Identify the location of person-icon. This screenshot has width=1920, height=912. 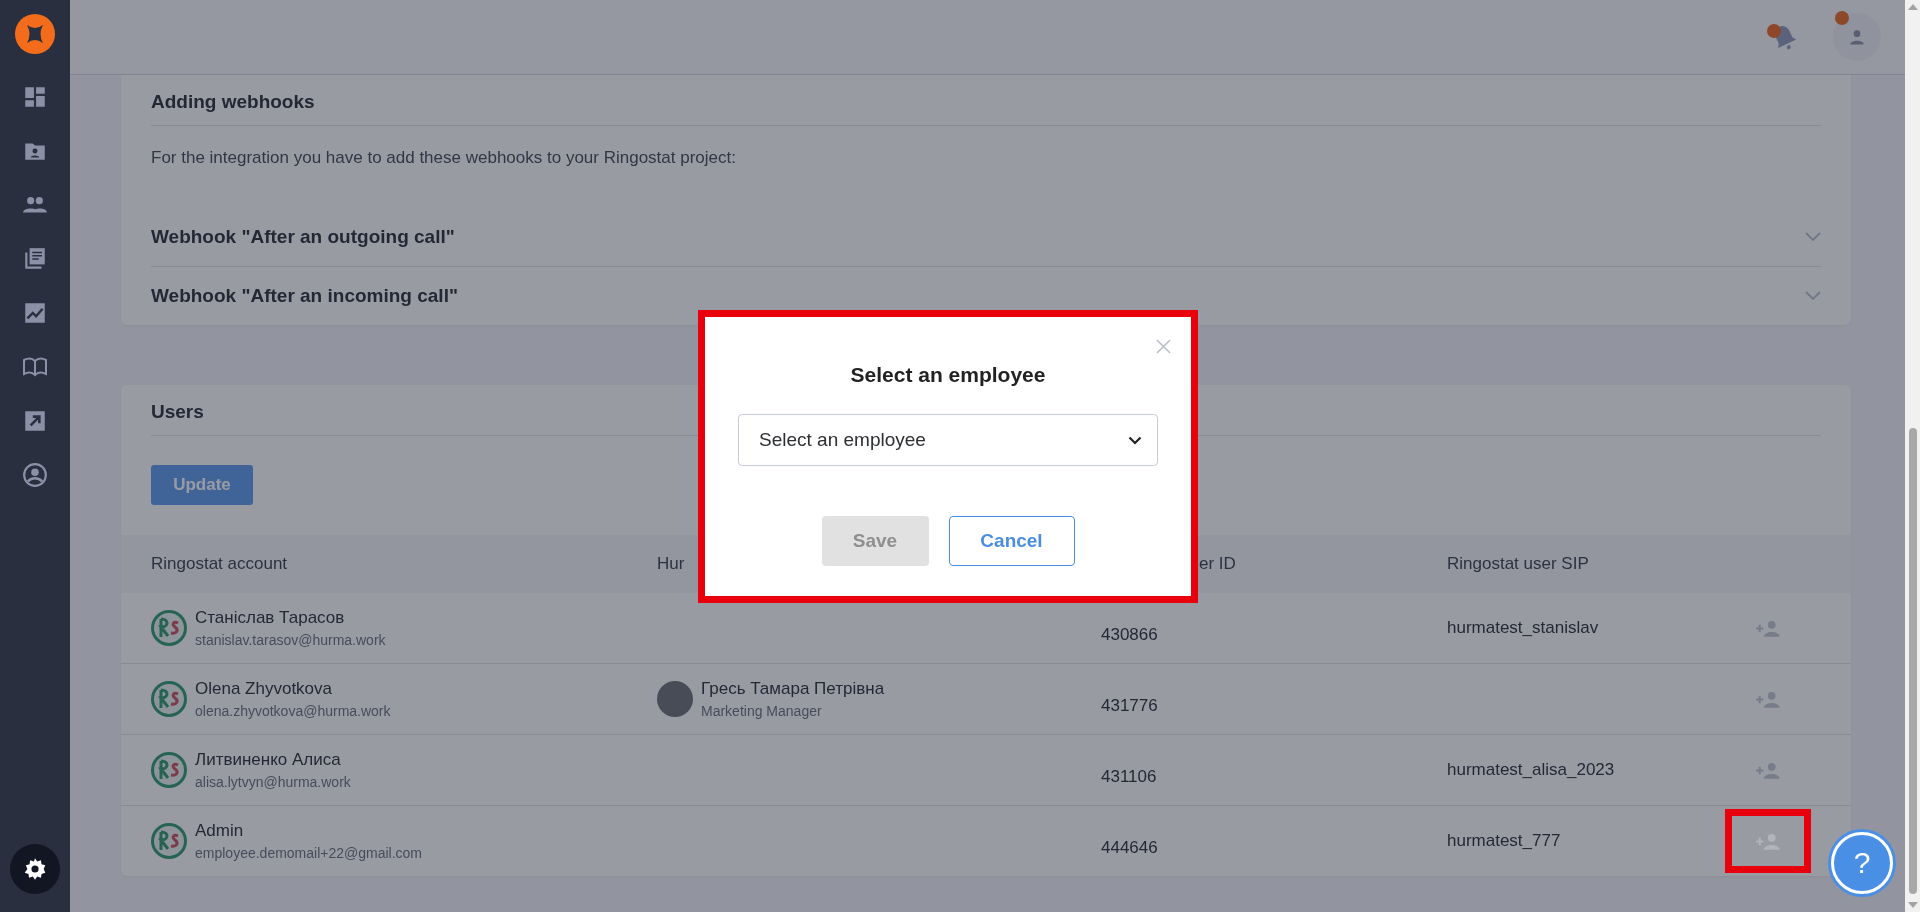
(1857, 37).